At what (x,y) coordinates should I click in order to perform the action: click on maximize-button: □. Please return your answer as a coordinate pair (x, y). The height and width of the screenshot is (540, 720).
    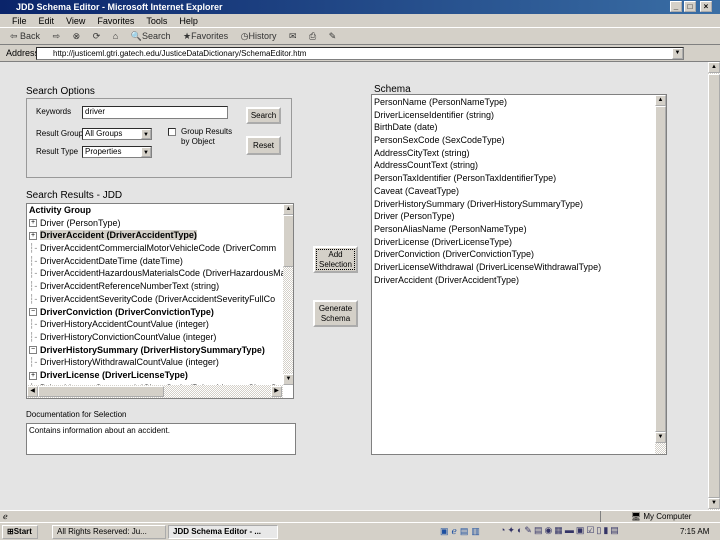
    Looking at the image, I should click on (690, 6).